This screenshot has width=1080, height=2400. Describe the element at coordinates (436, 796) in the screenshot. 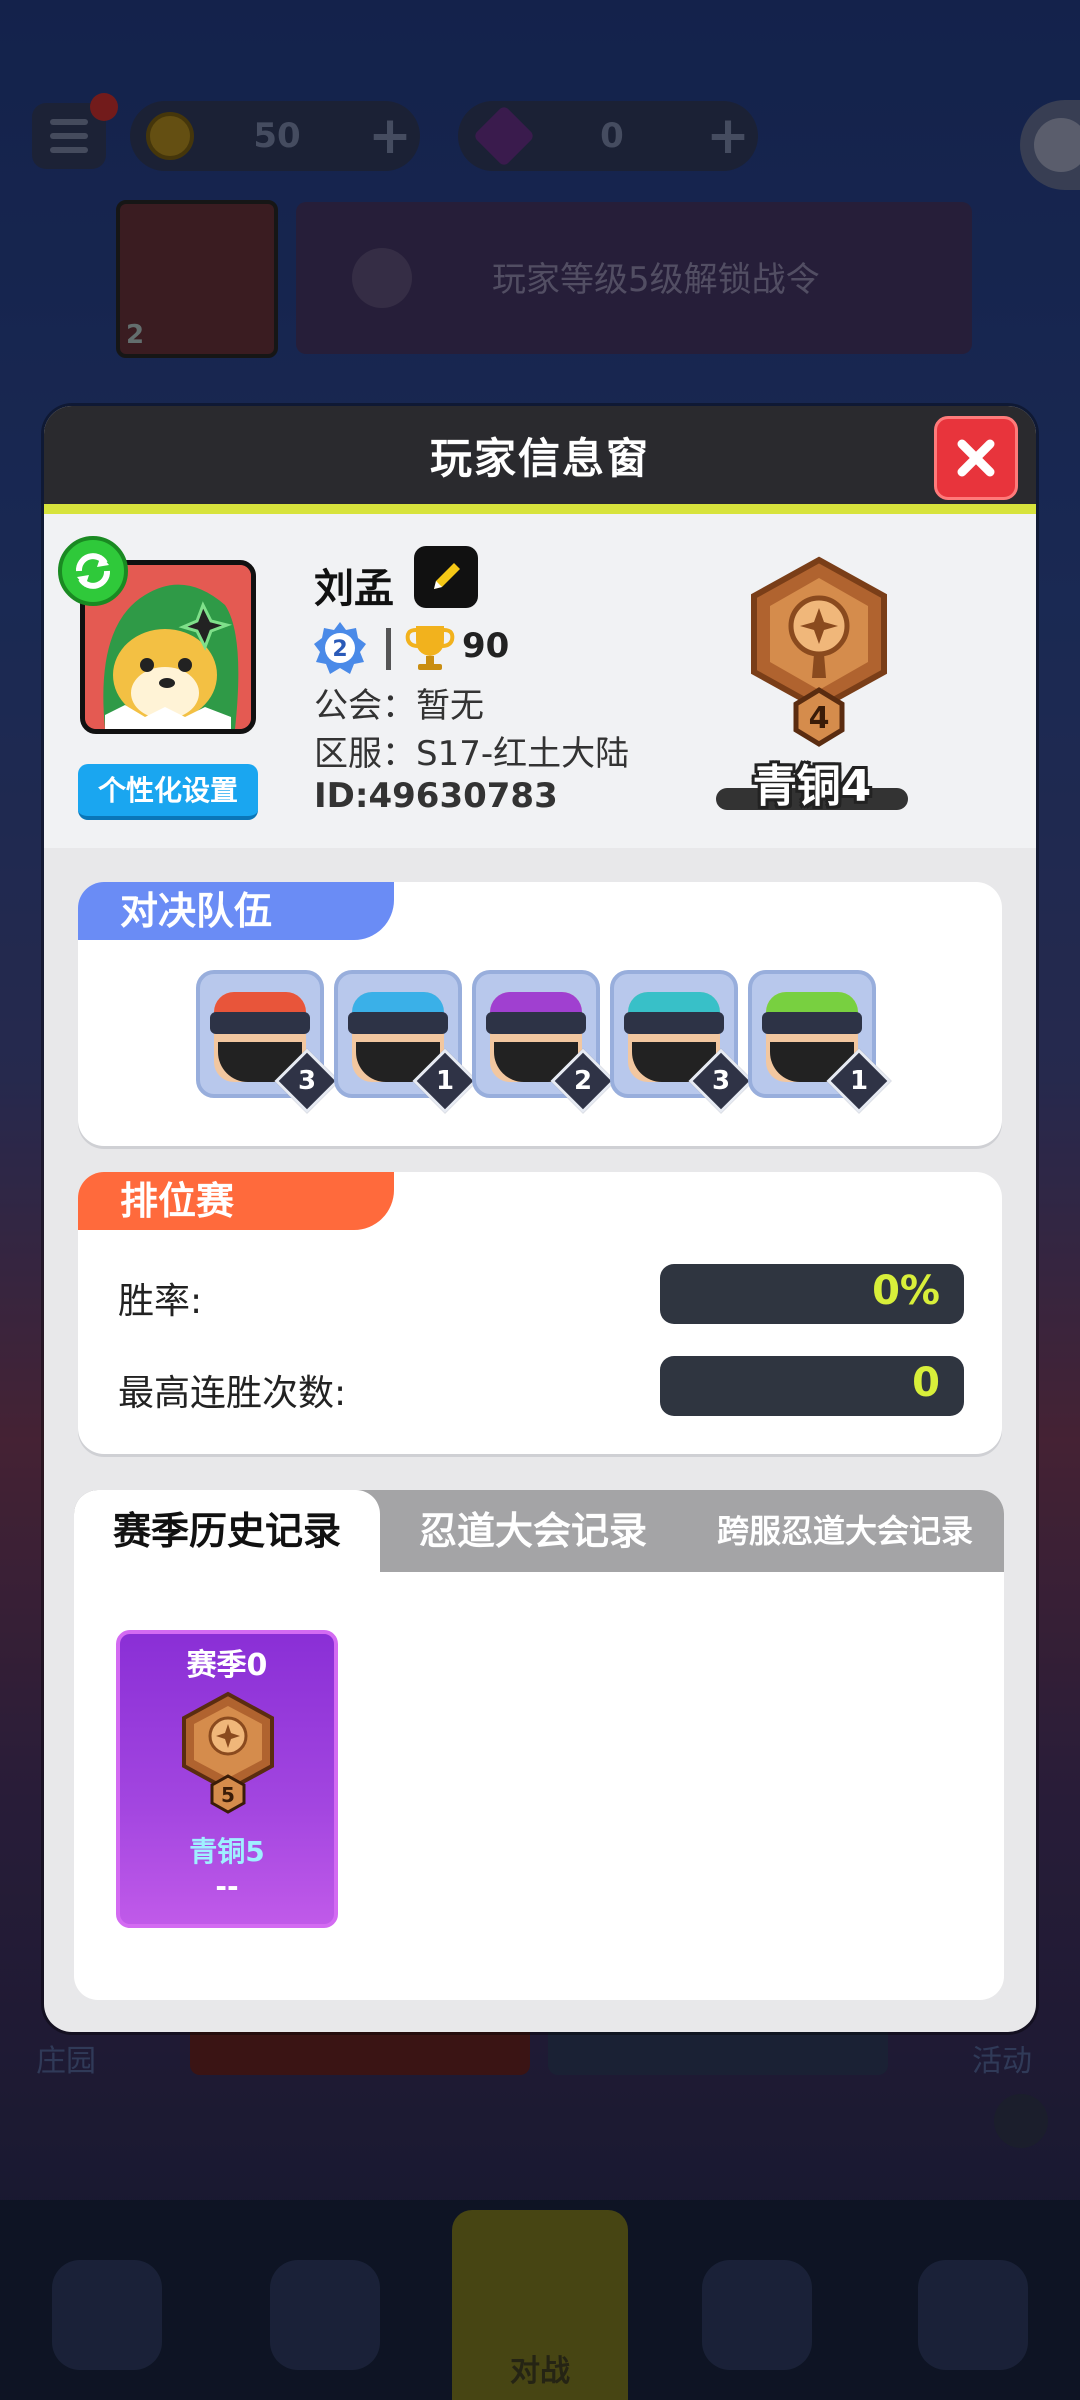

I see `player-id: ID:49630783` at that location.